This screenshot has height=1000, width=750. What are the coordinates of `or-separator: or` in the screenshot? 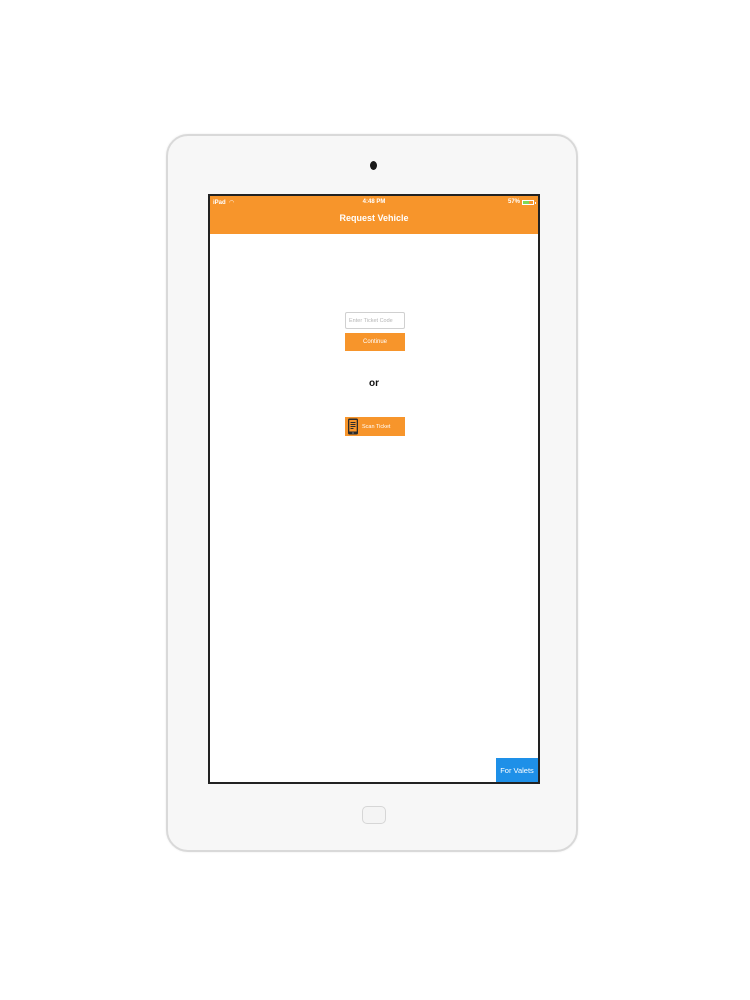 It's located at (374, 383).